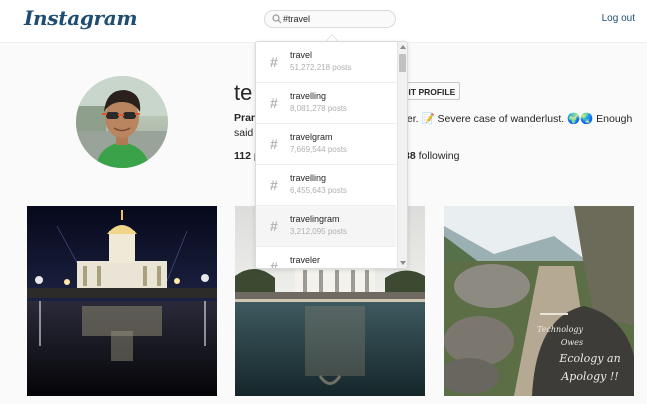 This screenshot has width=647, height=404. I want to click on search-result-item: # travelingram 3,212,095 posts, so click(326, 226).